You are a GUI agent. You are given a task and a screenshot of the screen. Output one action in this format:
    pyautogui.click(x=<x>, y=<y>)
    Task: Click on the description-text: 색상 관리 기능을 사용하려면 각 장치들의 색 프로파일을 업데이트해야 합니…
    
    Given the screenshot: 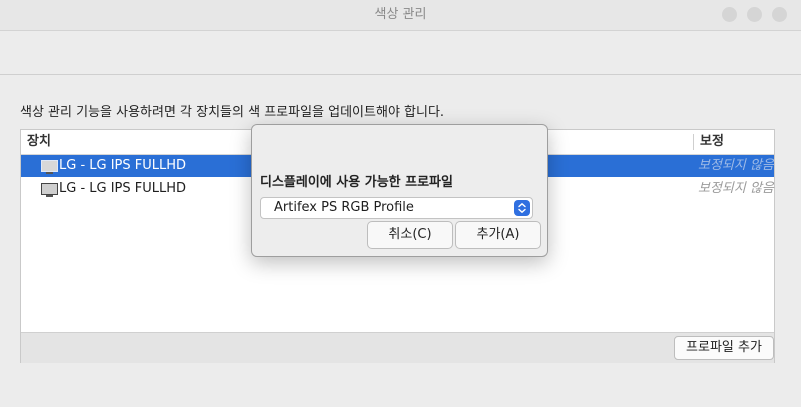 What is the action you would take?
    pyautogui.click(x=232, y=112)
    